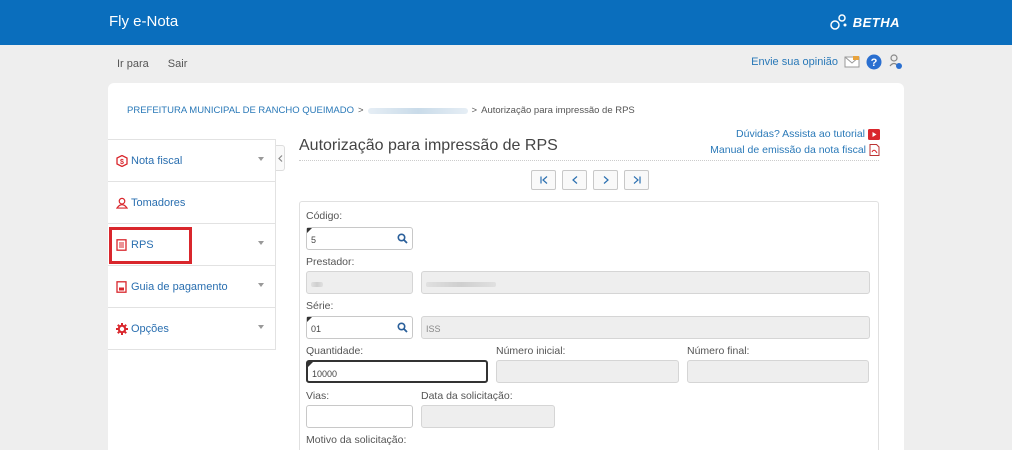  I want to click on gear-icon, so click(122, 328).